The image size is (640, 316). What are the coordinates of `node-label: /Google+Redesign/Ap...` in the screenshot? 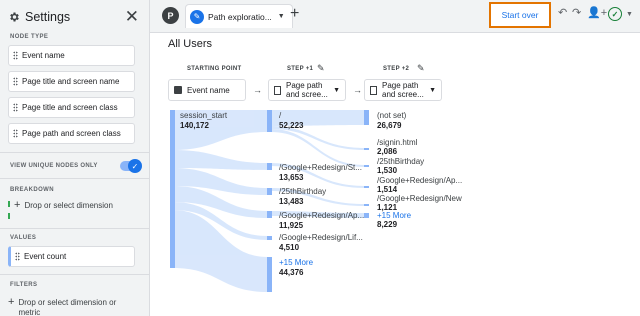 It's located at (321, 216).